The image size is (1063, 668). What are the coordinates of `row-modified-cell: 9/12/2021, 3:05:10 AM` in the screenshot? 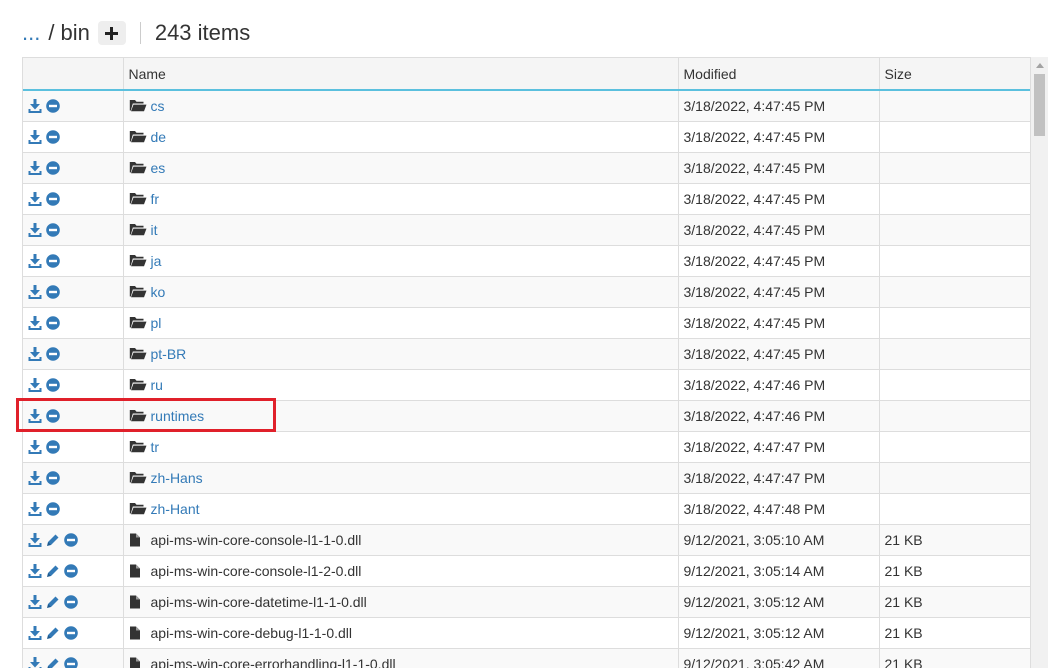 It's located at (778, 539).